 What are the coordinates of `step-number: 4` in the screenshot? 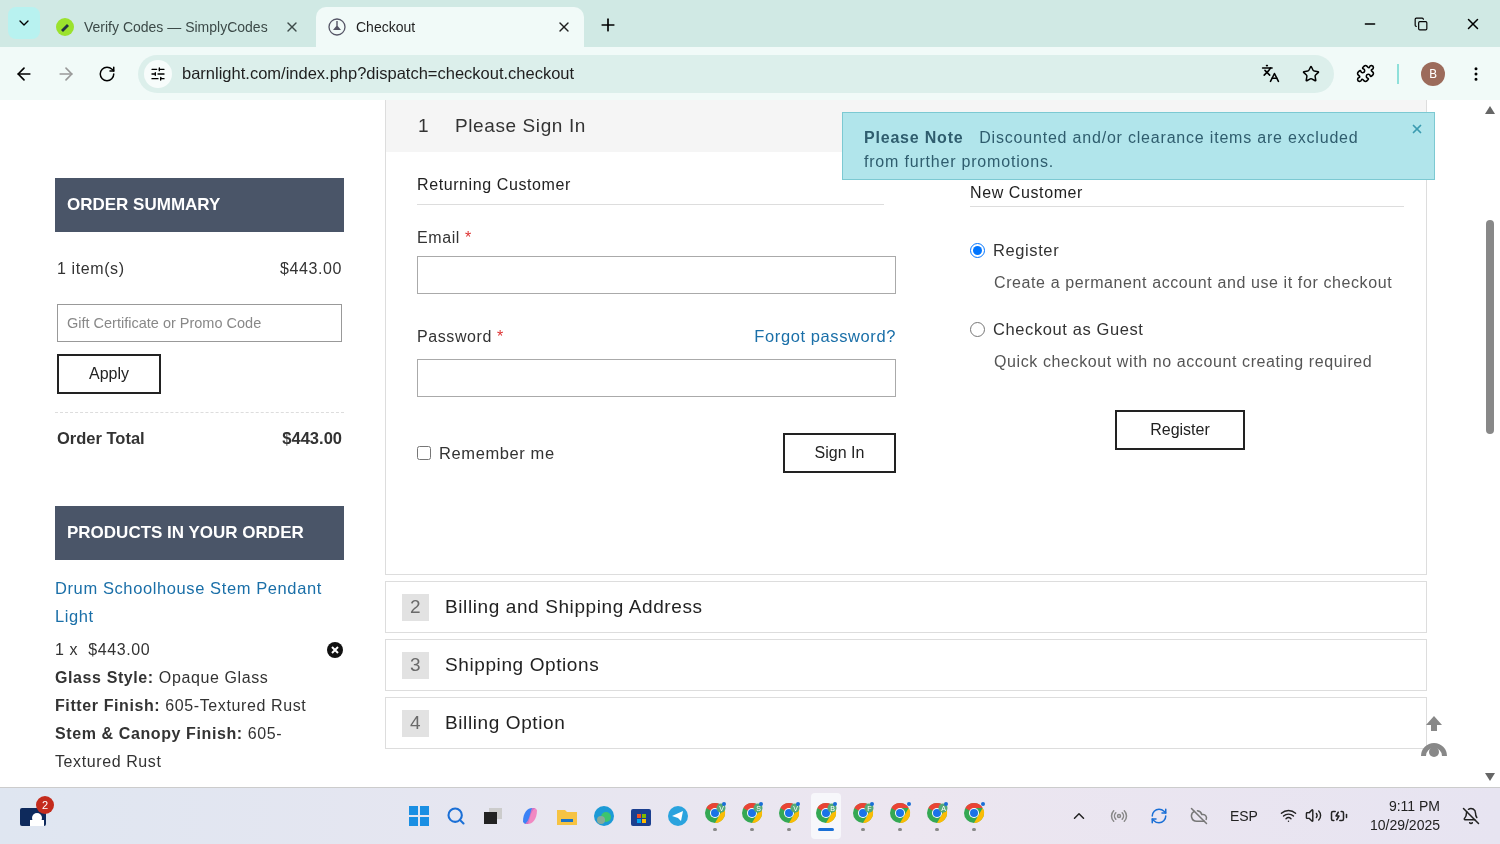 It's located at (415, 723).